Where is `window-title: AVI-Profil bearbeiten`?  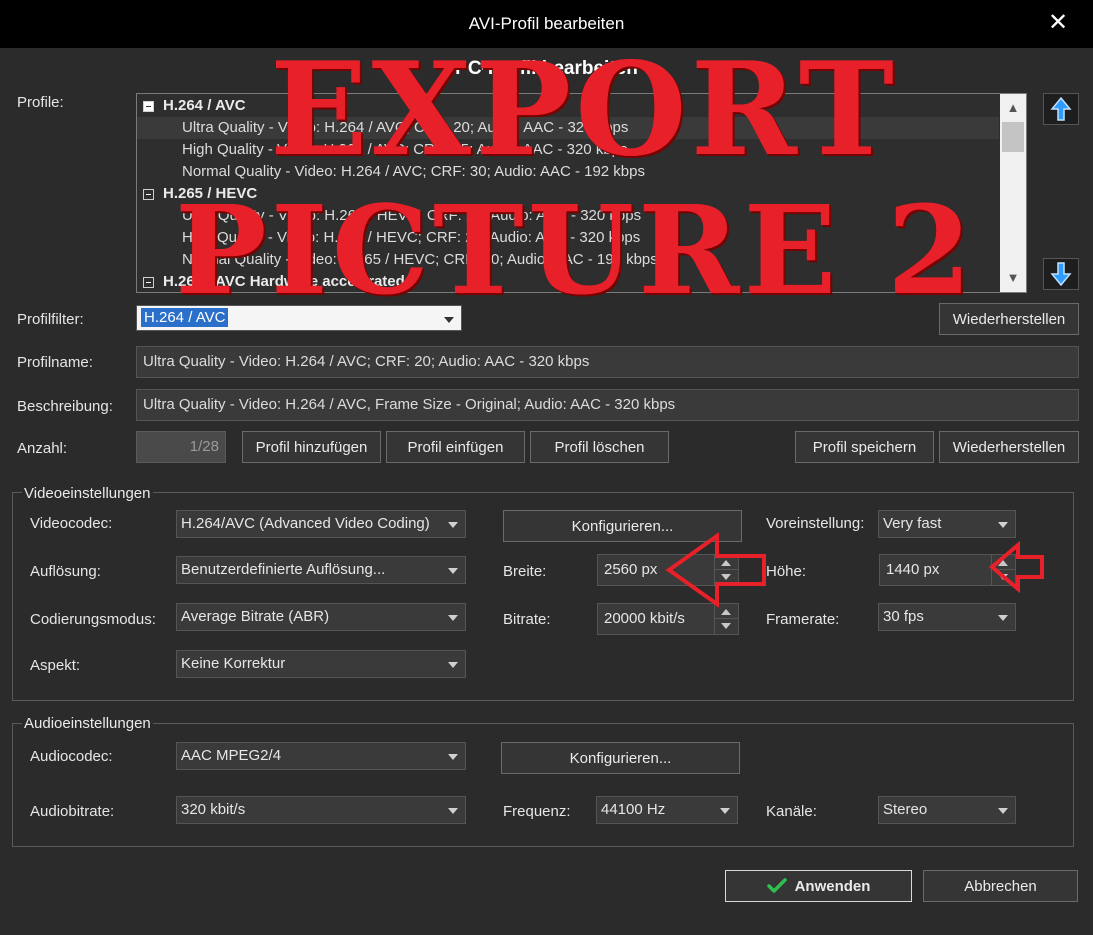
window-title: AVI-Profil bearbeiten is located at coordinates (546, 23).